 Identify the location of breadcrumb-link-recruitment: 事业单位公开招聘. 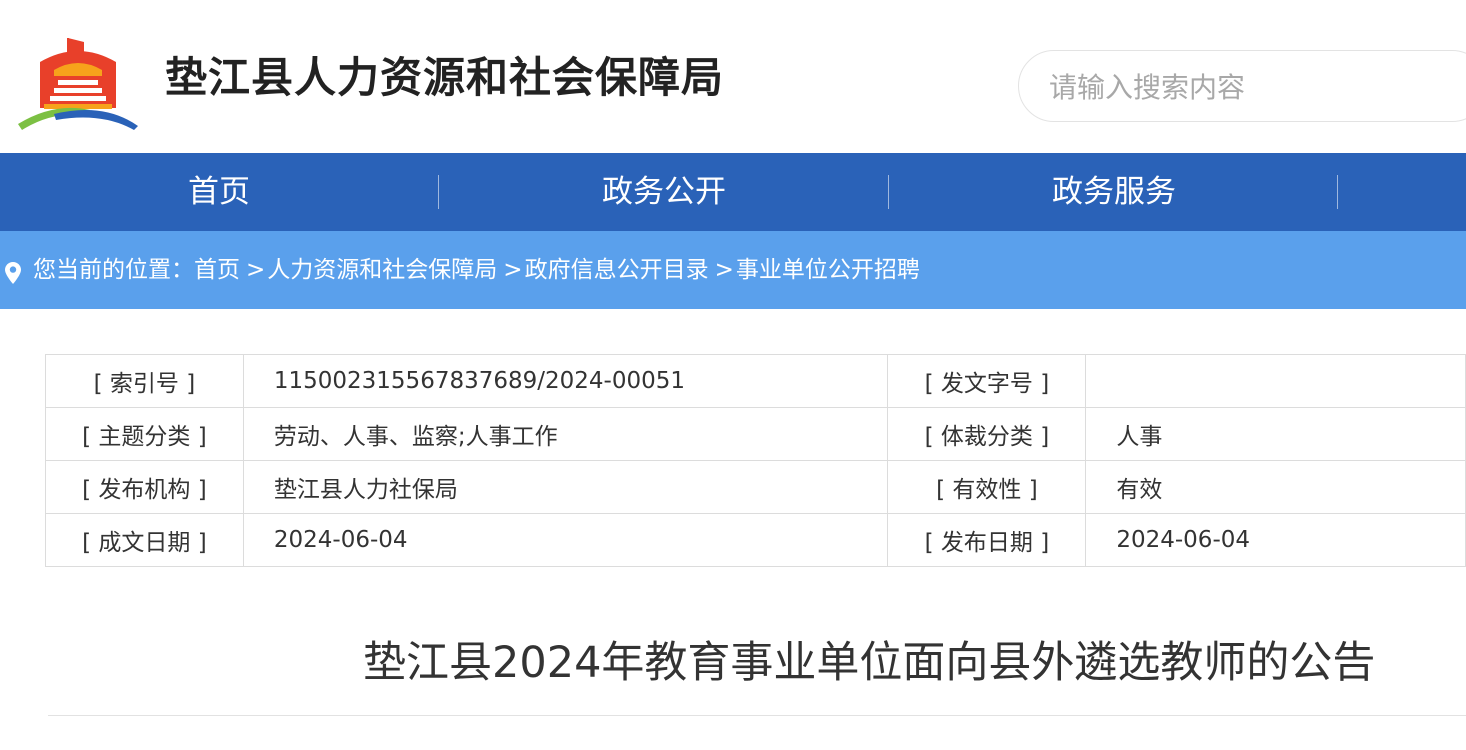
(828, 270).